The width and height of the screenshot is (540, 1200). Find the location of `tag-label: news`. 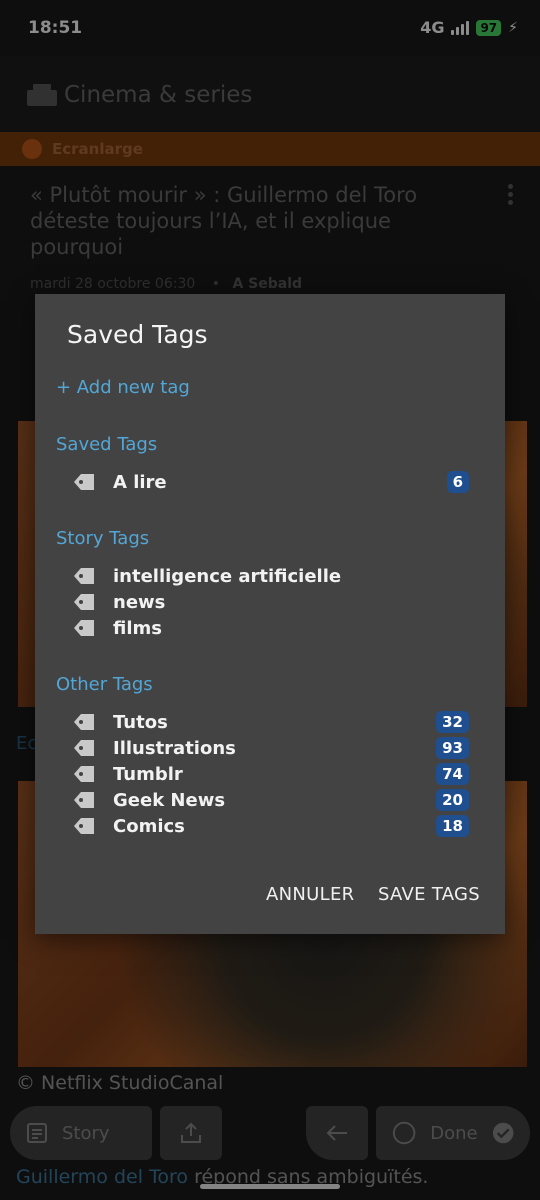

tag-label: news is located at coordinates (139, 602).